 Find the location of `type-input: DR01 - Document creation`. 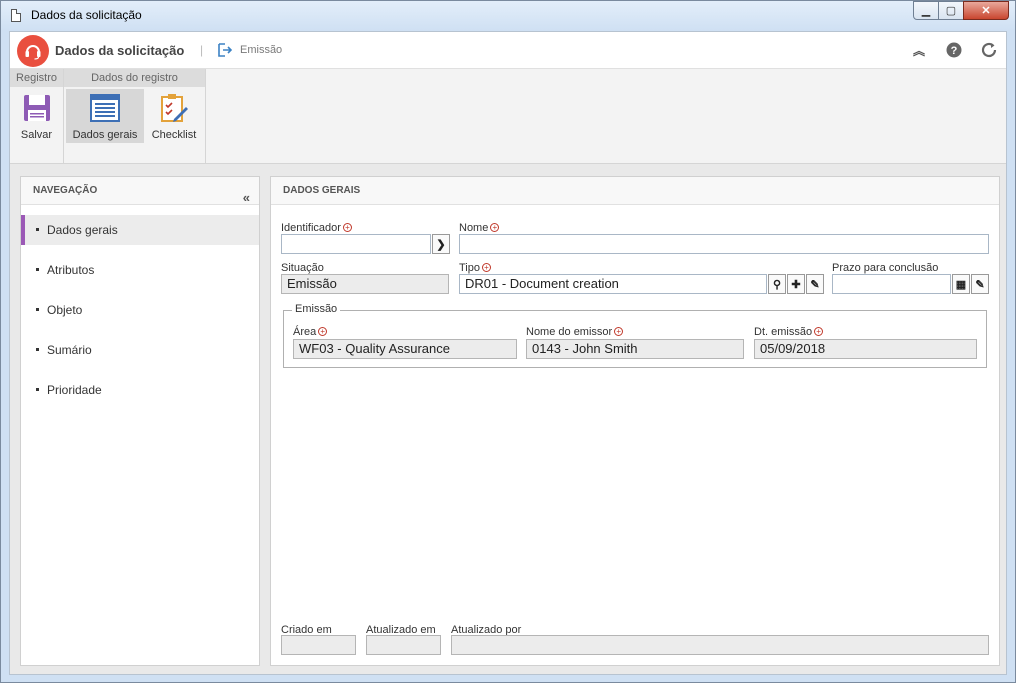

type-input: DR01 - Document creation is located at coordinates (613, 284).